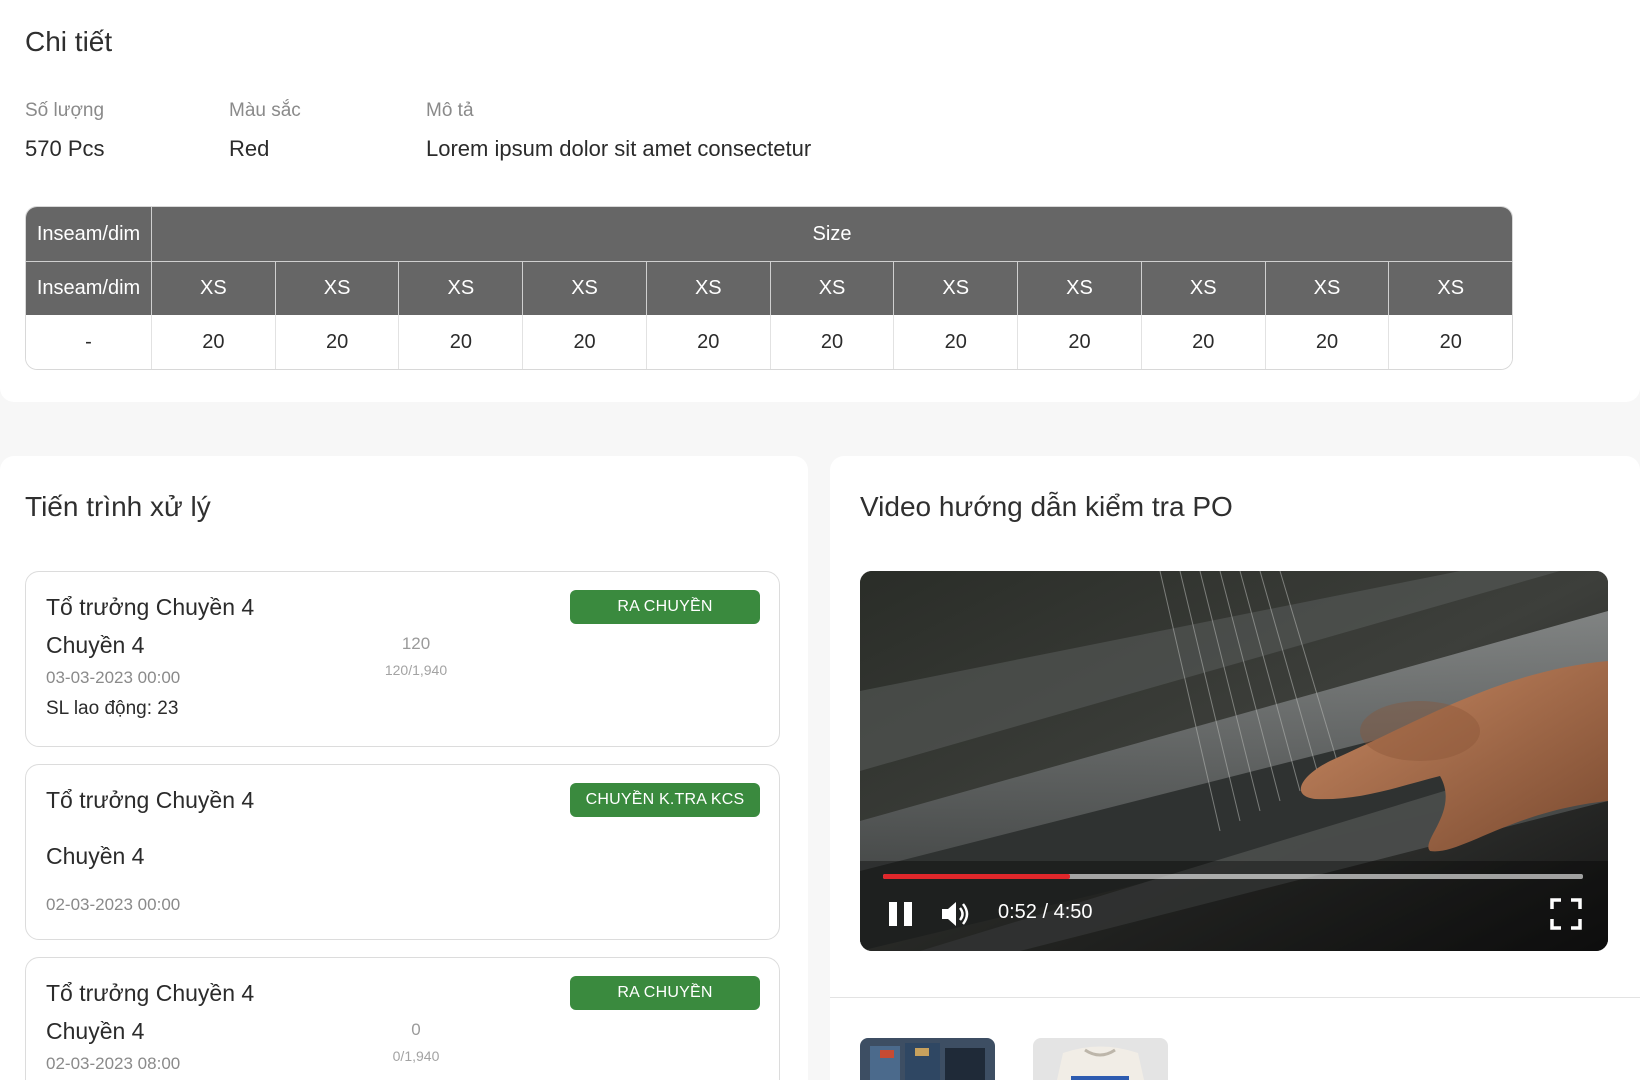 The width and height of the screenshot is (1640, 1080). Describe the element at coordinates (1233, 876) in the screenshot. I see `video-progress-track` at that location.